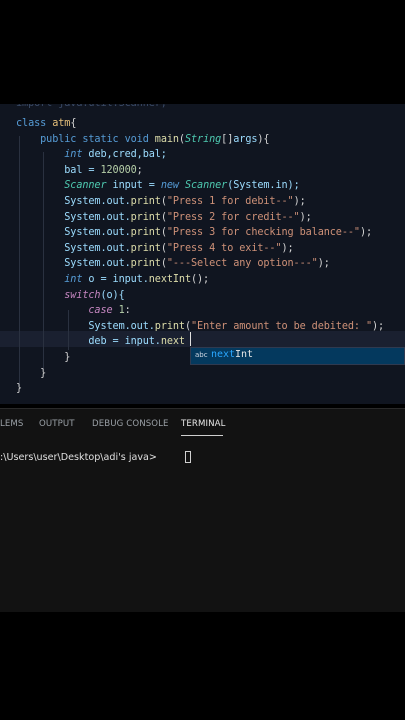 This screenshot has height=720, width=405. I want to click on code-token: public static void, so click(85, 139).